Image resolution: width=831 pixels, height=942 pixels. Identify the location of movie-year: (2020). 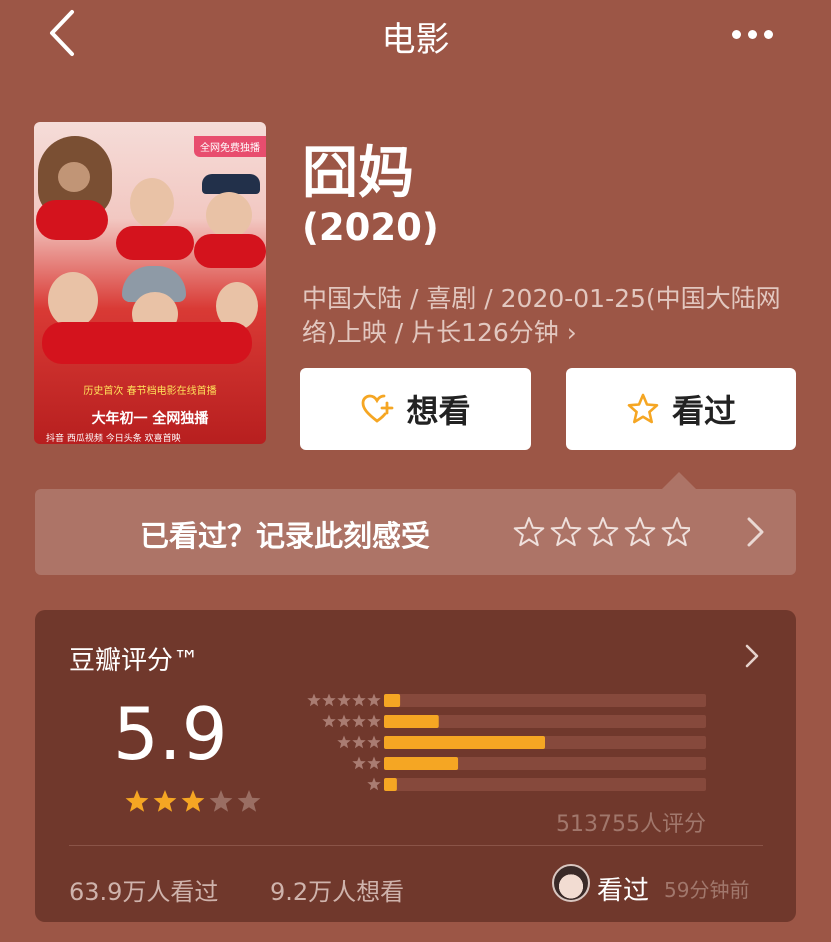
(370, 227).